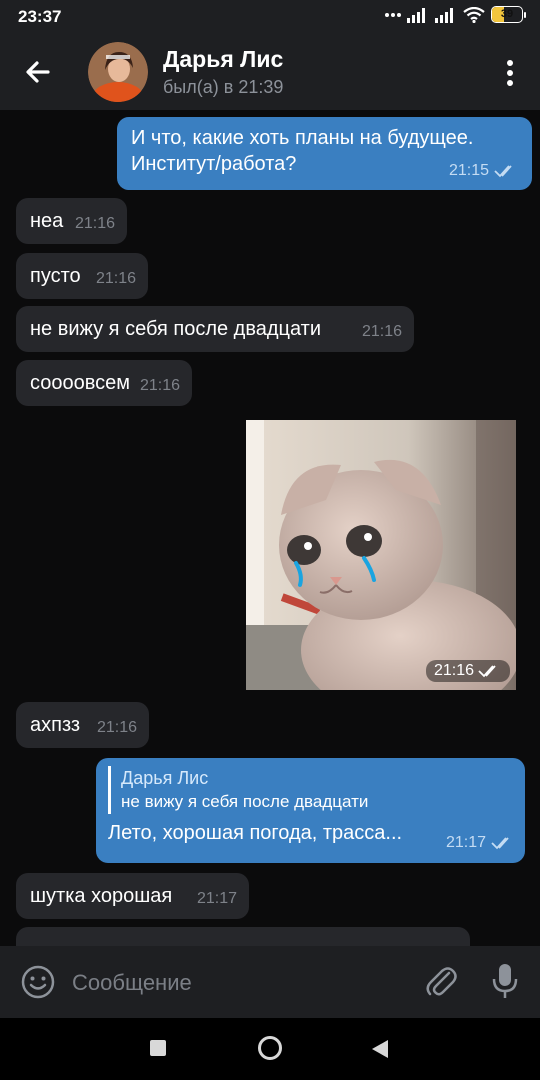  What do you see at coordinates (82, 725) in the screenshot?
I see `message-bubble-incoming: ахпзз 21:16` at bounding box center [82, 725].